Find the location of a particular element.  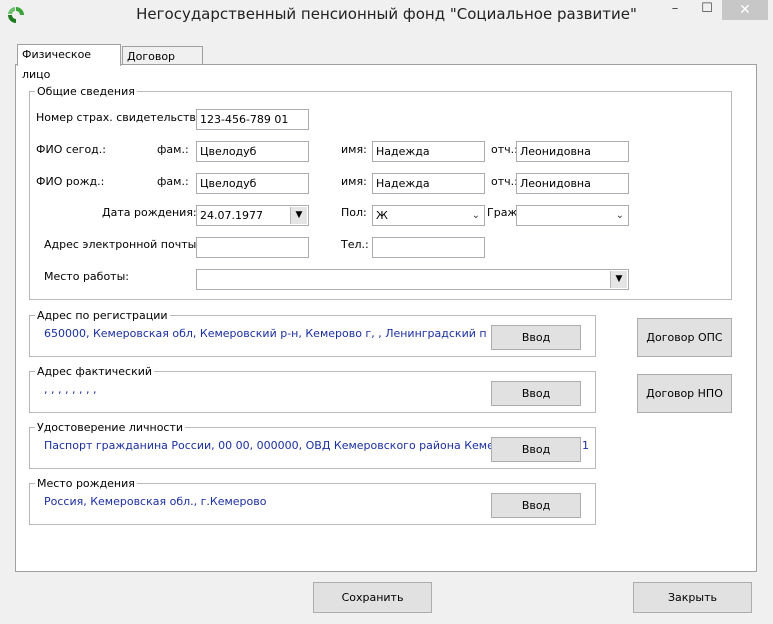

close-window-button: ✕ is located at coordinates (745, 10).